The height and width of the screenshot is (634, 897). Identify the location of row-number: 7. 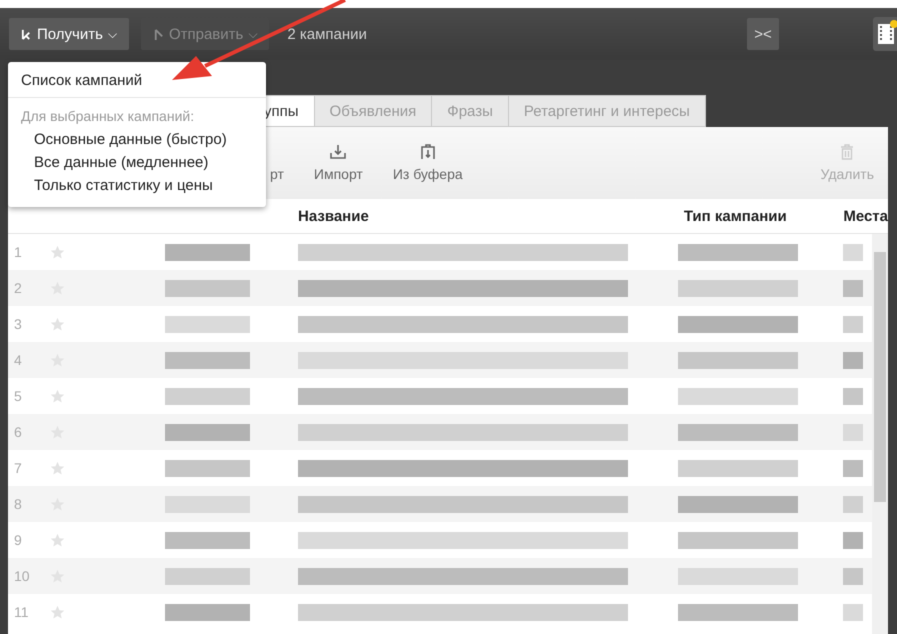
(18, 468).